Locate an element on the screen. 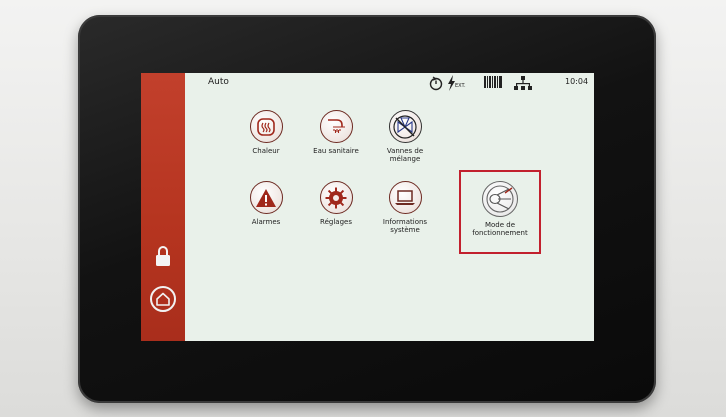  tile-label: Vannes de mélange is located at coordinates (405, 155).